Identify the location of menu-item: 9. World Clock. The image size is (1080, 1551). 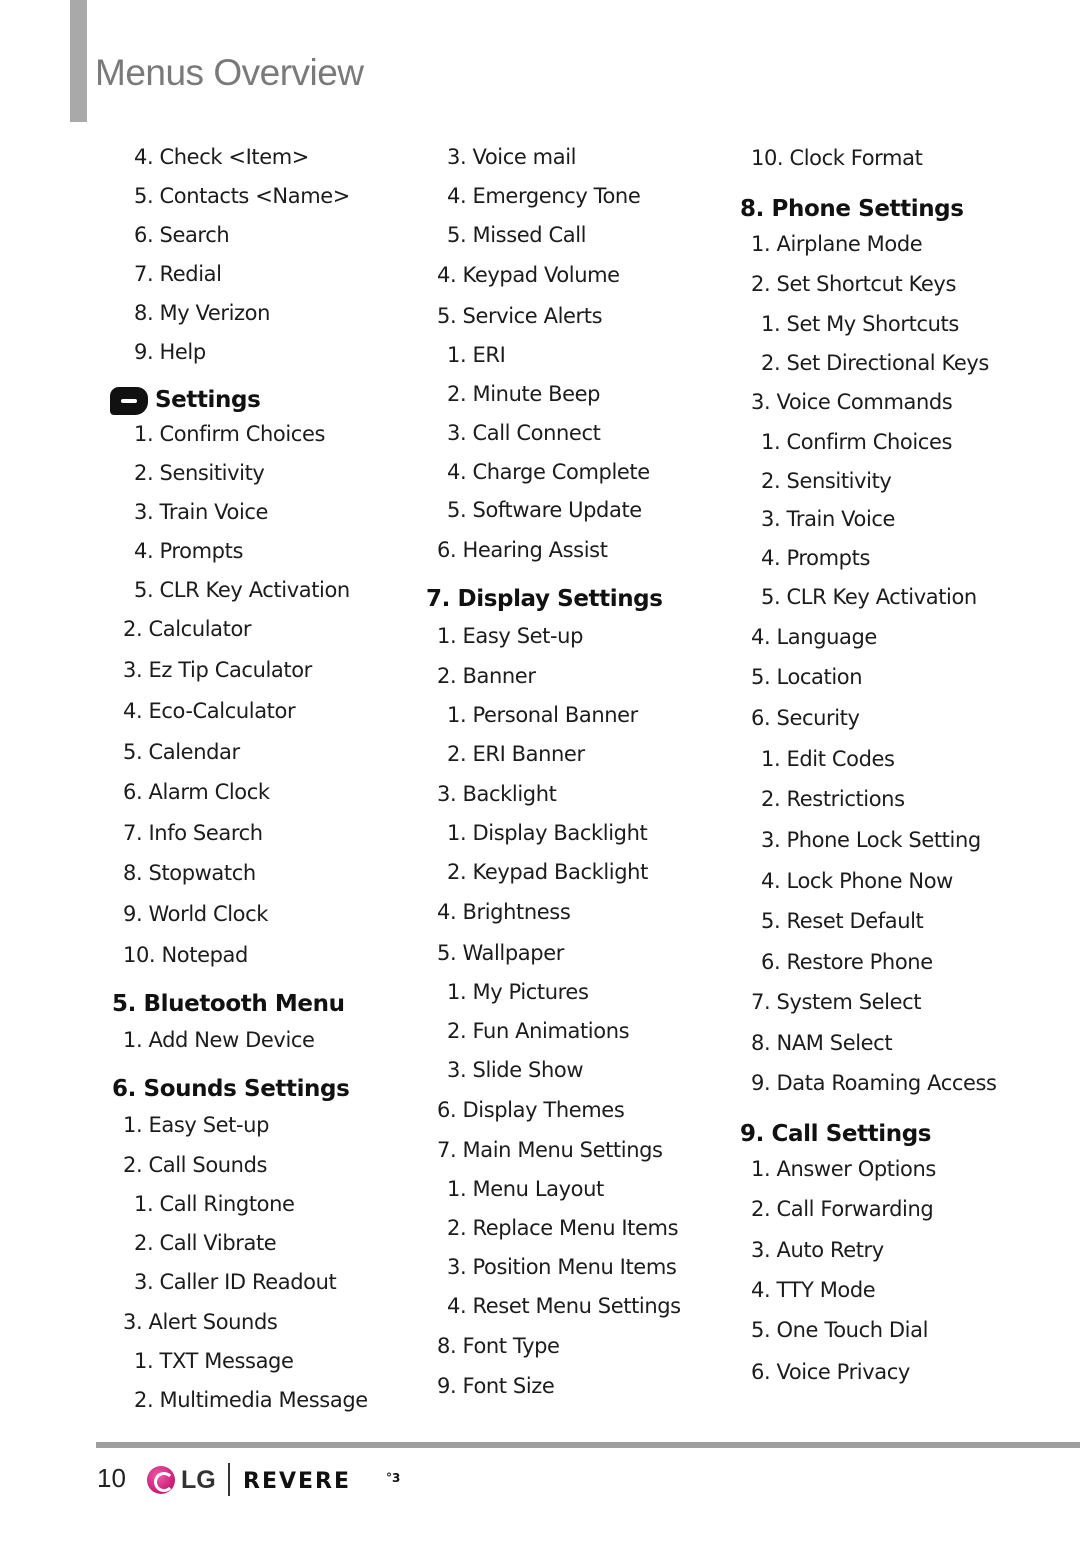
(196, 914).